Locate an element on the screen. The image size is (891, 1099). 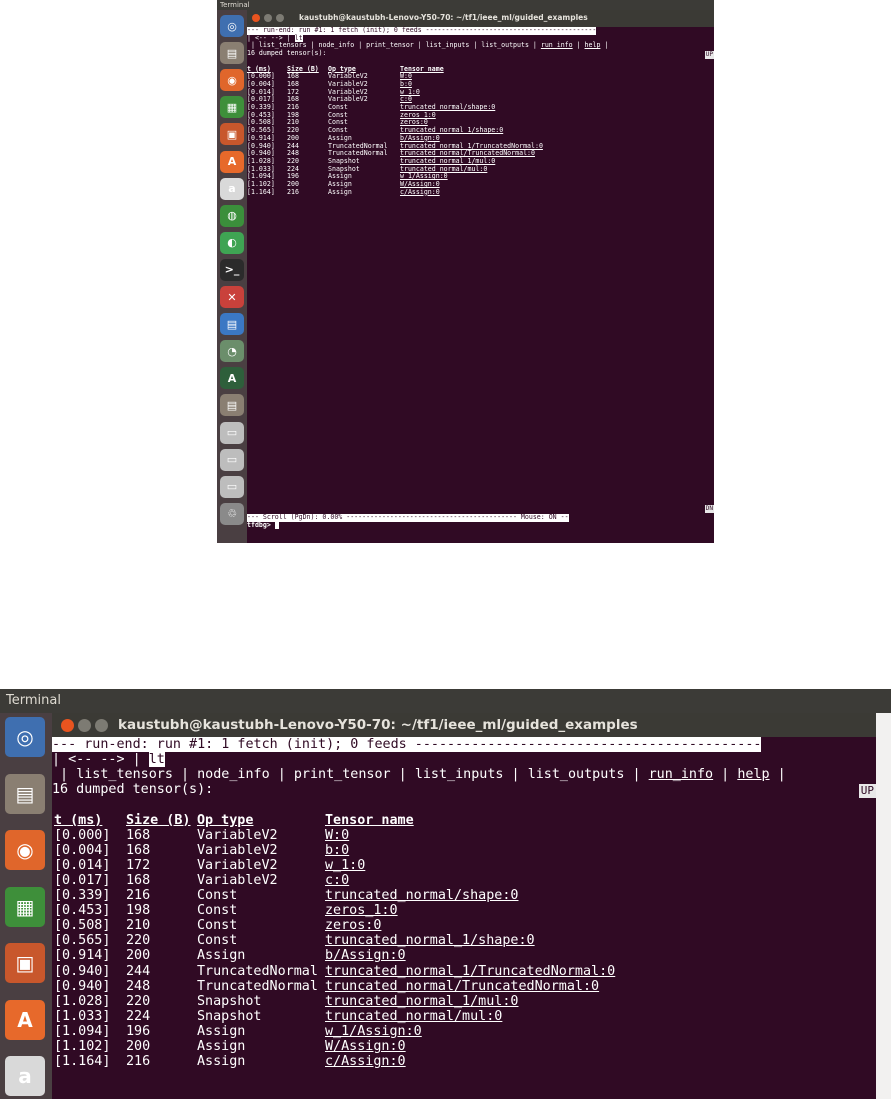
tensor-table-header: t (ms) Size (B) Op type Tensor name is located at coordinates (464, 820).